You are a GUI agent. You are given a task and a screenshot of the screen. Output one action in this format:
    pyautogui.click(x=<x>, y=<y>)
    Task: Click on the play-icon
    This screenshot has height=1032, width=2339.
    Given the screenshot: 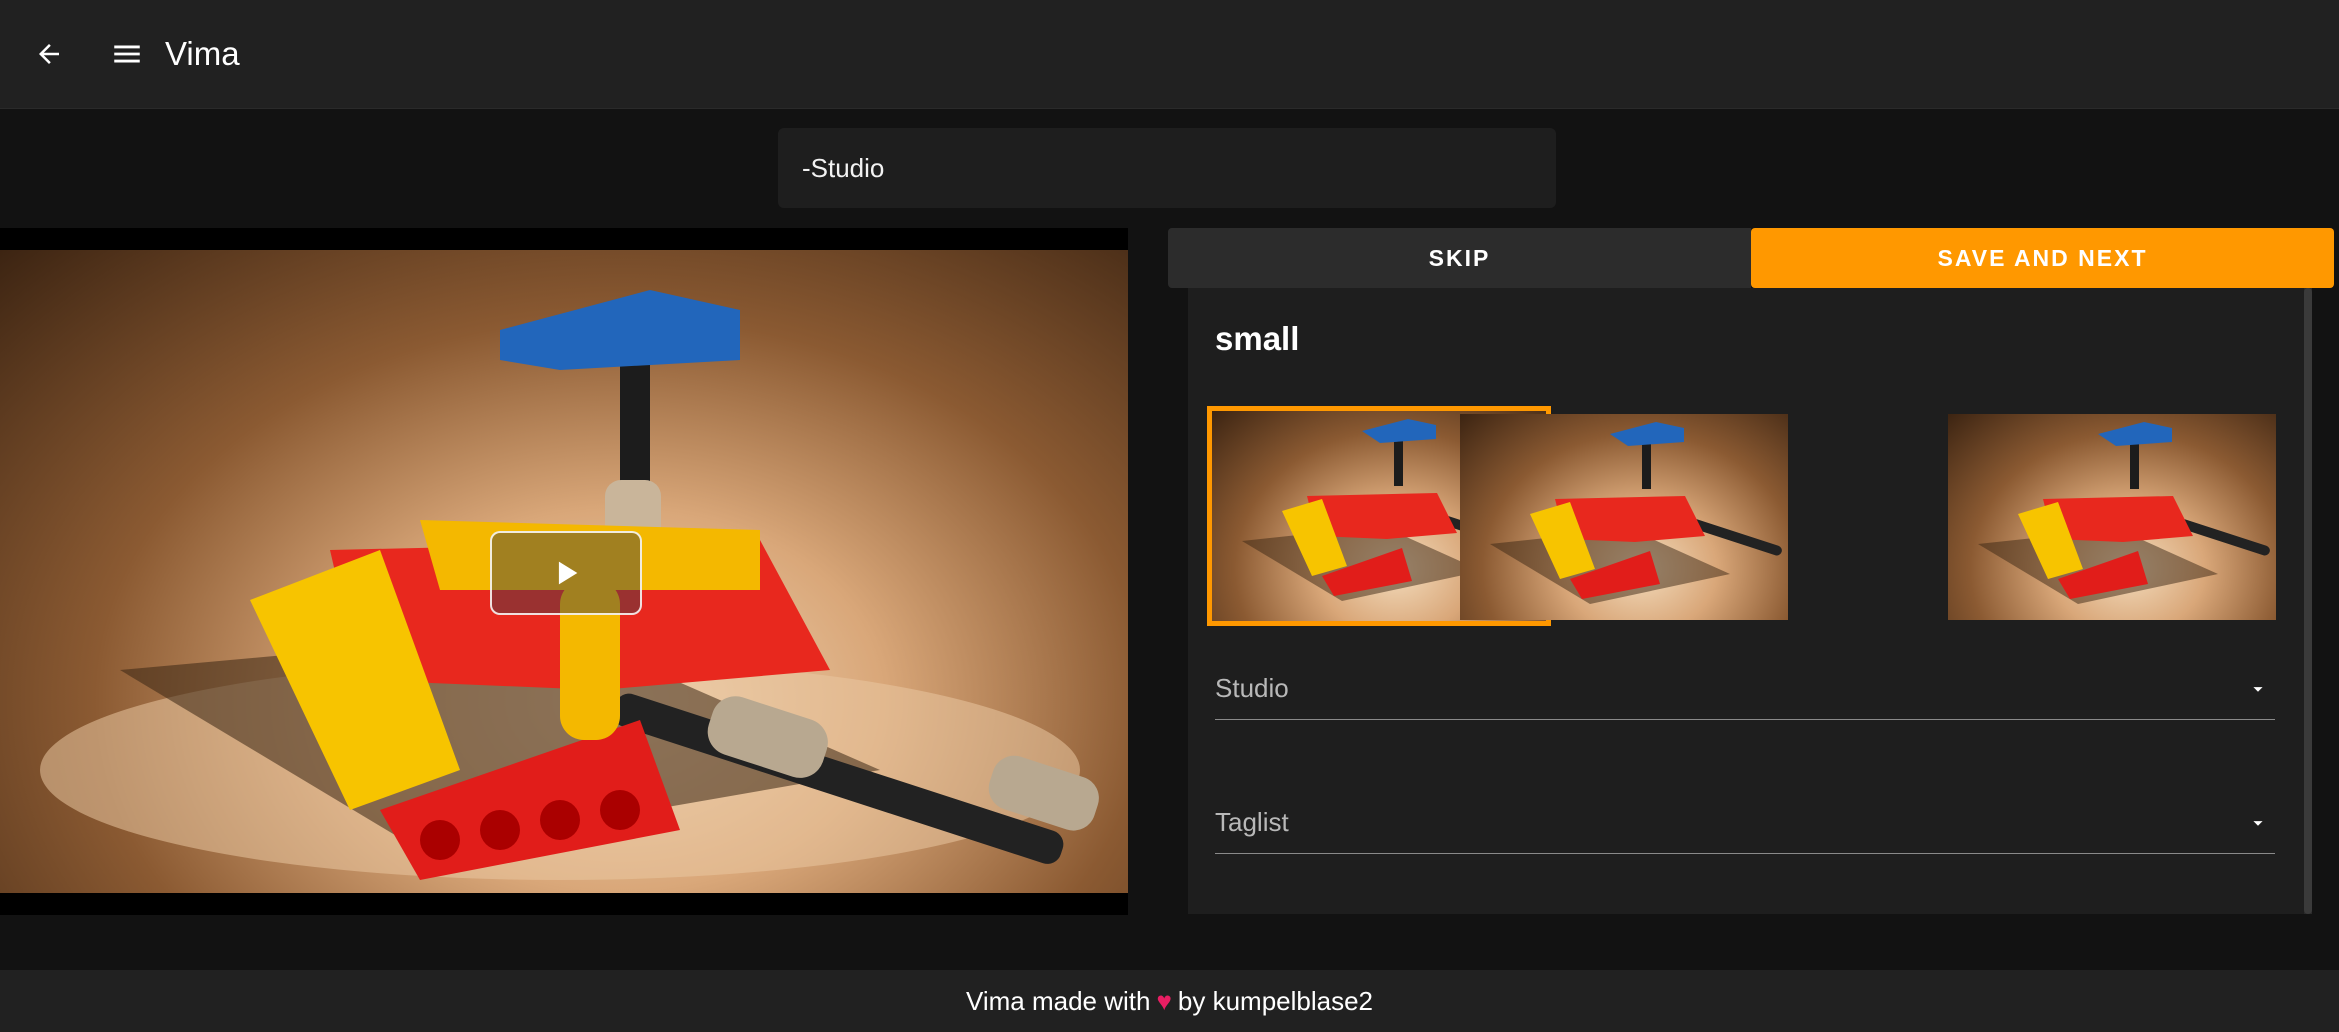 What is the action you would take?
    pyautogui.click(x=568, y=573)
    